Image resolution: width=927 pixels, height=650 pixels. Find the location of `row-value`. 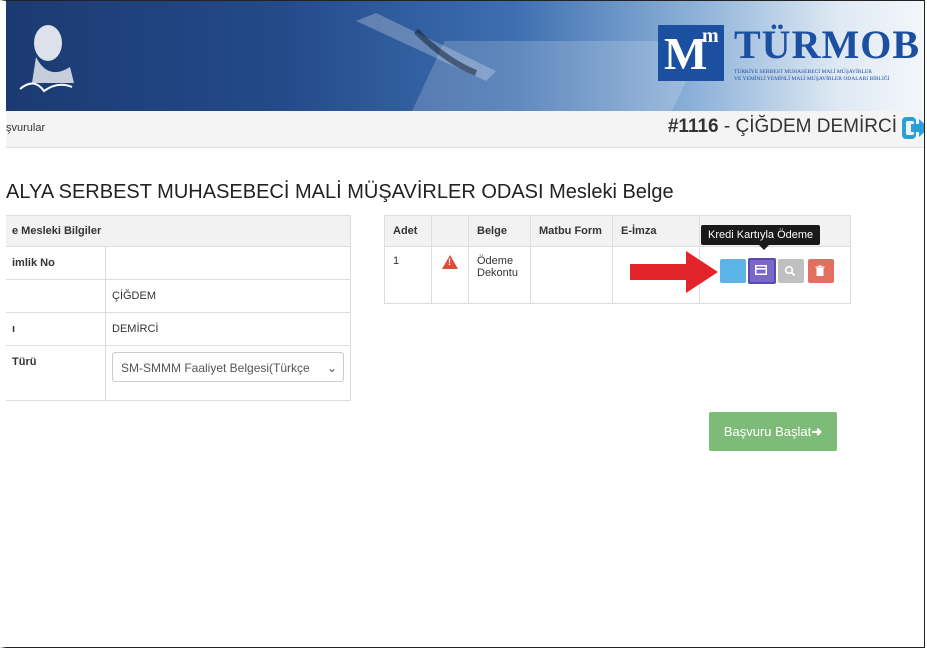

row-value is located at coordinates (228, 263).